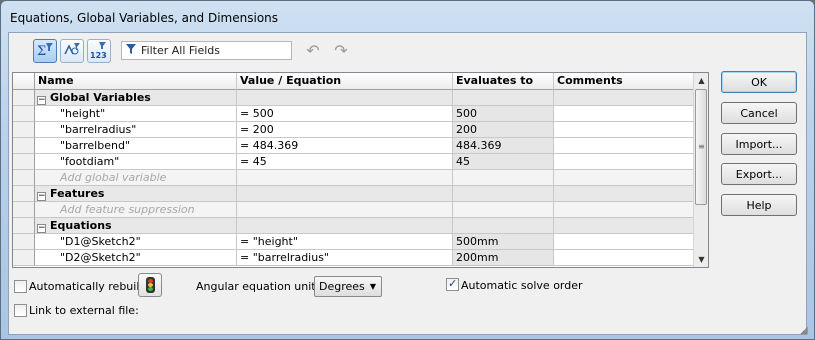 Image resolution: width=815 pixels, height=340 pixels. What do you see at coordinates (503, 258) in the screenshot?
I see `row-evaluates: 200mm` at bounding box center [503, 258].